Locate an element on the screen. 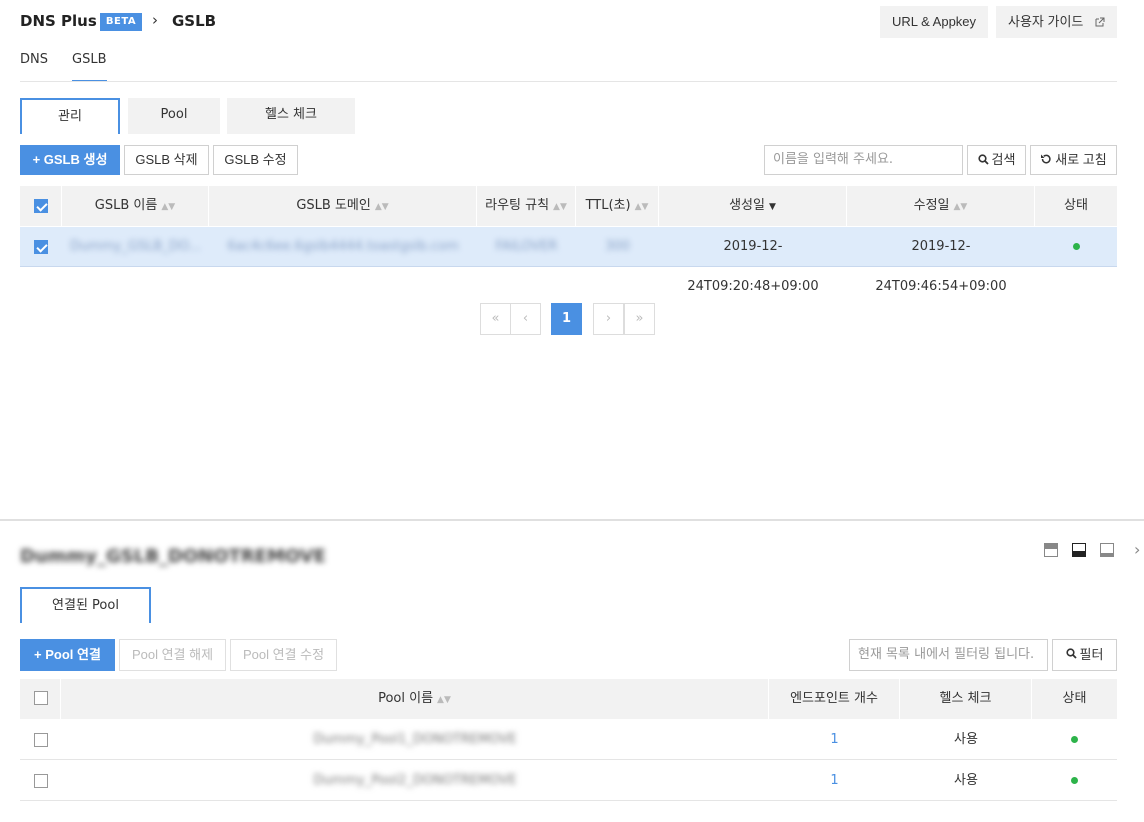  first-page-button: « is located at coordinates (495, 319).